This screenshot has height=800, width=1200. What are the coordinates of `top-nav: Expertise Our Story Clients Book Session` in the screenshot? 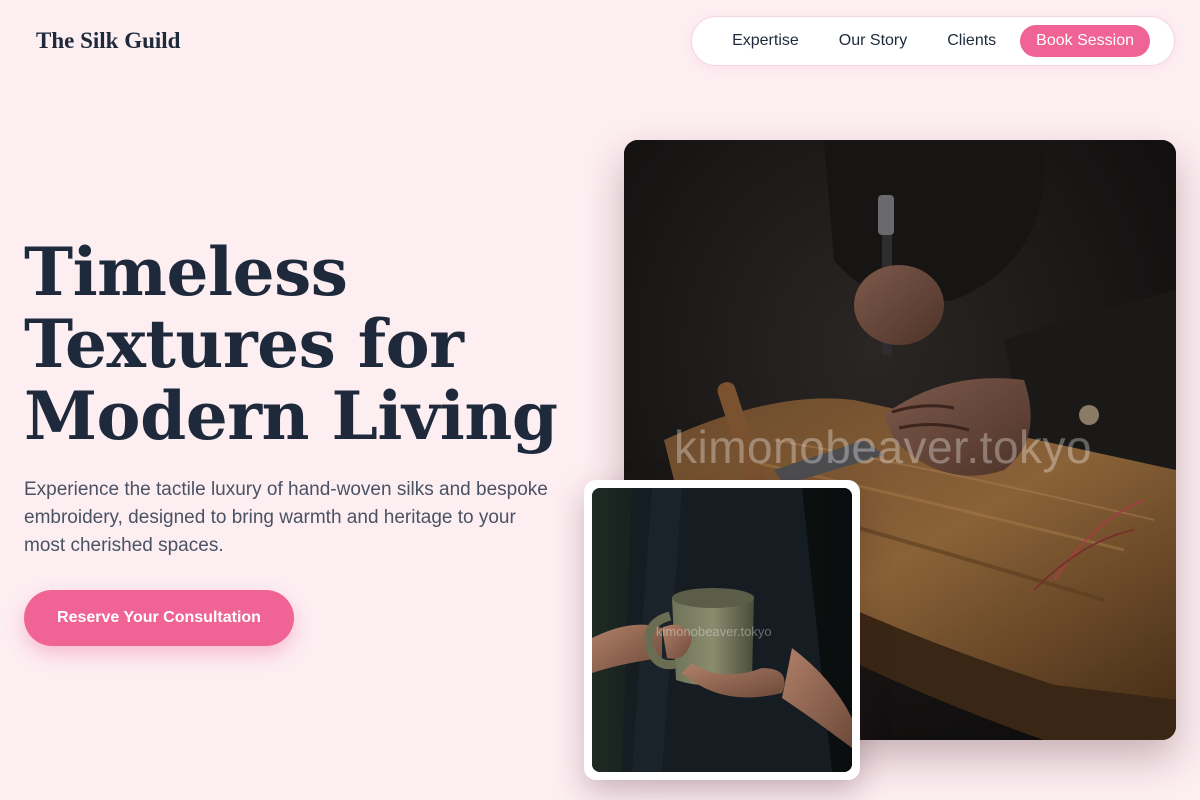 It's located at (933, 41).